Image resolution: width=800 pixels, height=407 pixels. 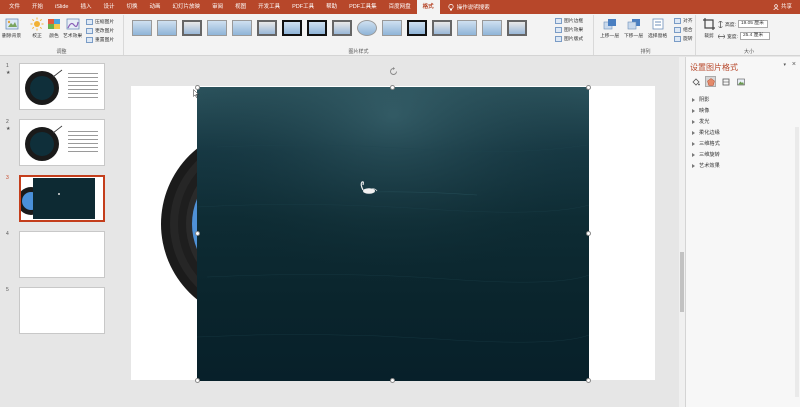 I want to click on close-icon: ×, so click(x=794, y=64).